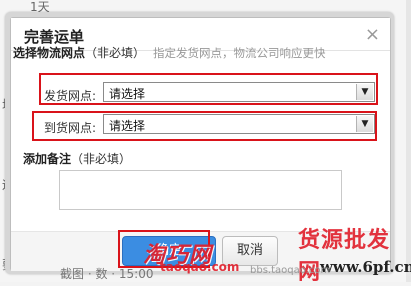 Image resolution: width=411 pixels, height=286 pixels. I want to click on watermark: 货源批发网, so click(344, 256).